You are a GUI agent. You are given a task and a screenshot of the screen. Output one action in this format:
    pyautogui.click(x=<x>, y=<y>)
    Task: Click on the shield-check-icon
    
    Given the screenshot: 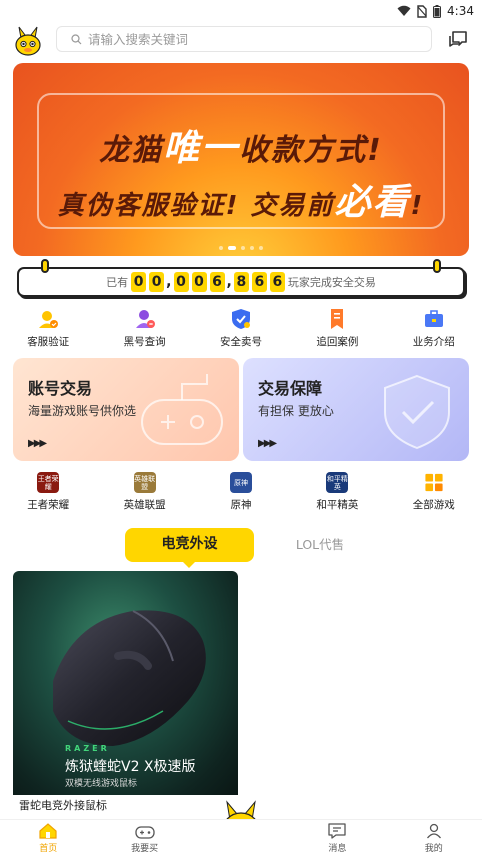 What is the action you would take?
    pyautogui.click(x=417, y=412)
    